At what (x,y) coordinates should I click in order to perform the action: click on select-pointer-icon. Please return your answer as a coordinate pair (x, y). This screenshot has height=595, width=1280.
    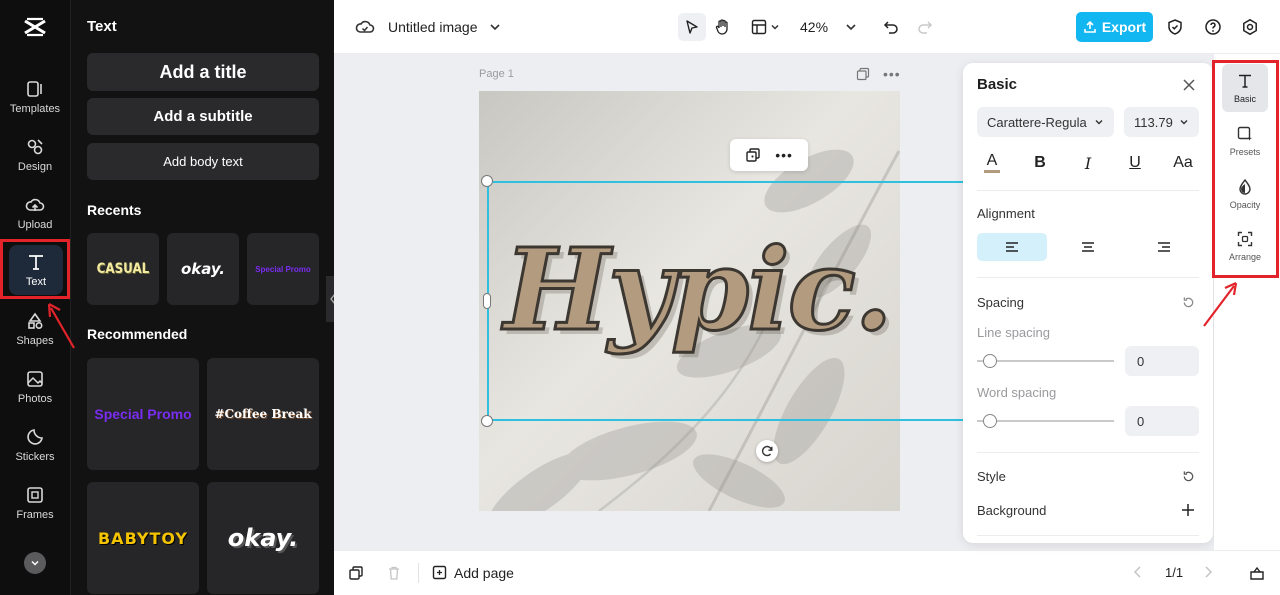
    Looking at the image, I should click on (692, 27).